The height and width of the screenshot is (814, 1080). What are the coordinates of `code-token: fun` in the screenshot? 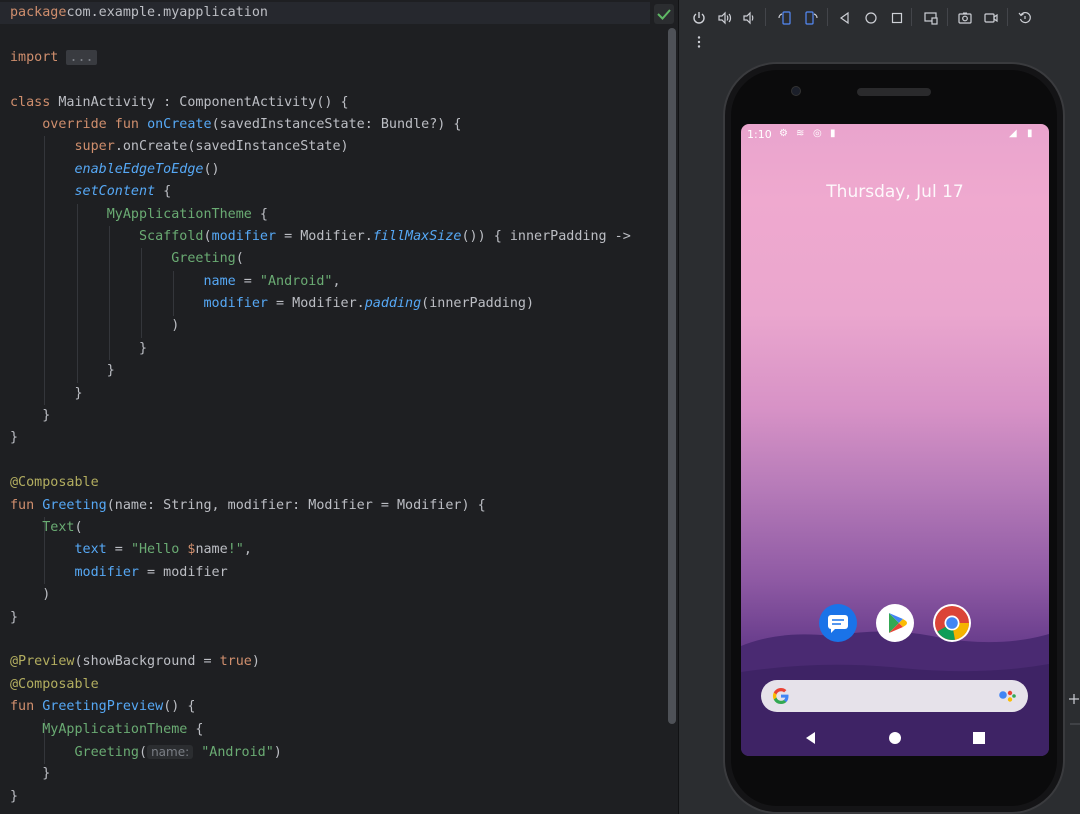 It's located at (22, 505).